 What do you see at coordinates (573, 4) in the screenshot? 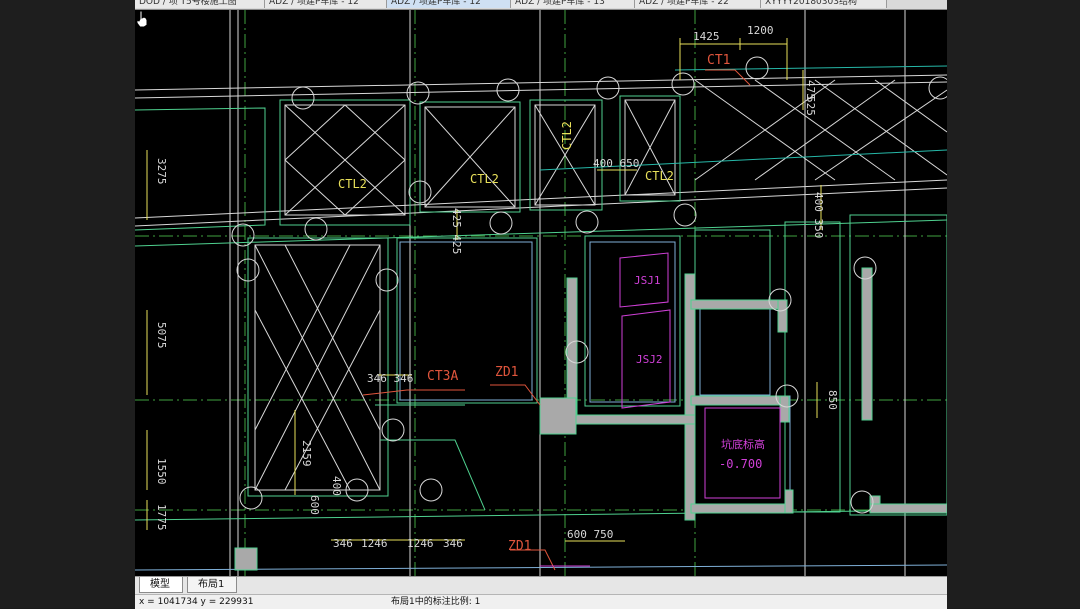
I see `document-tab-4: ADZ / 项建P车库 - 13` at bounding box center [573, 4].